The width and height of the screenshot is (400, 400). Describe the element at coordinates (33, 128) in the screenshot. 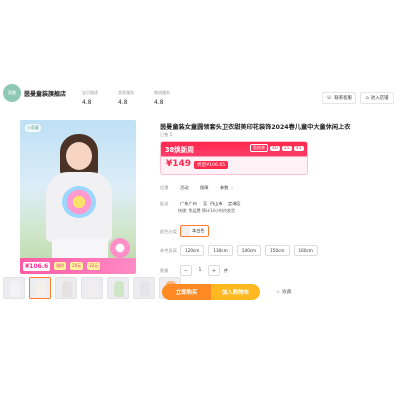

I see `gallery-brand-logo: 小茵童` at that location.